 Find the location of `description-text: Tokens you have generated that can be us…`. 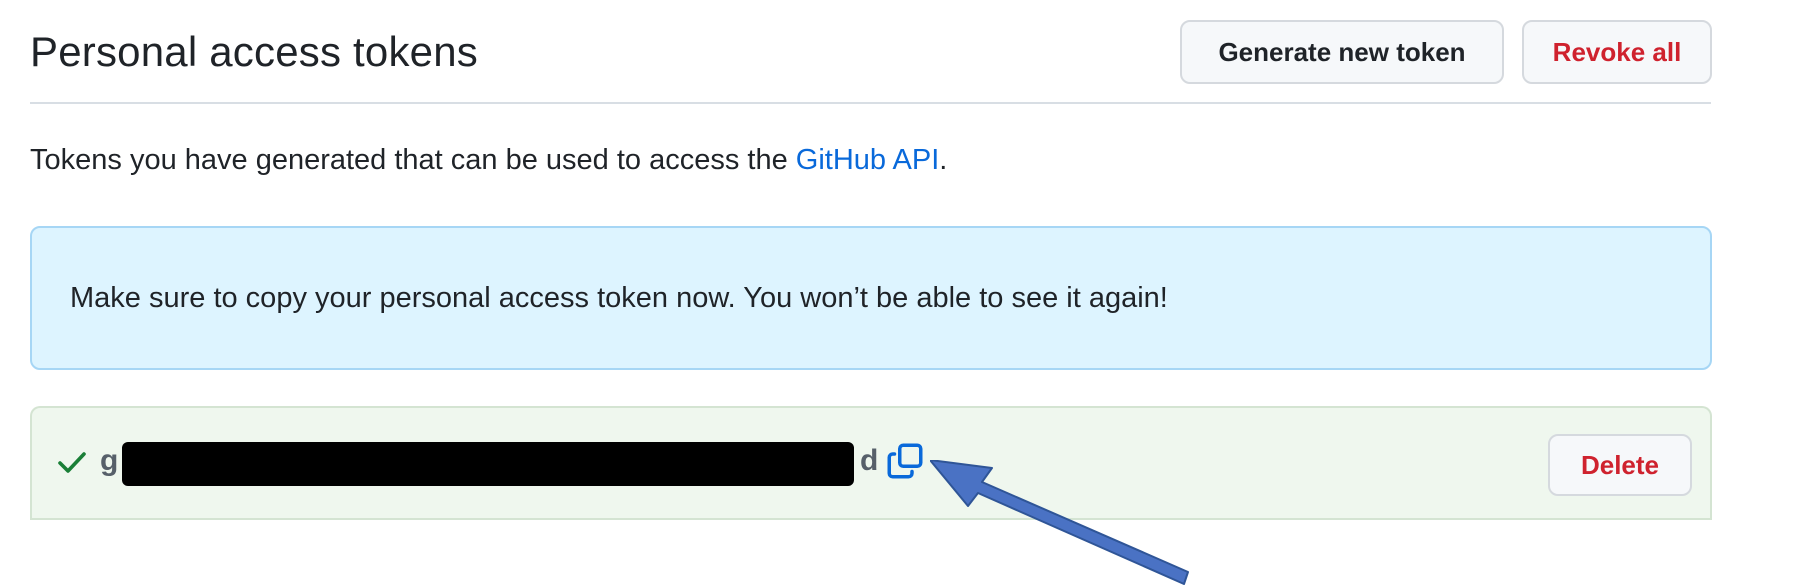

description-text: Tokens you have generated that can be us… is located at coordinates (413, 160).